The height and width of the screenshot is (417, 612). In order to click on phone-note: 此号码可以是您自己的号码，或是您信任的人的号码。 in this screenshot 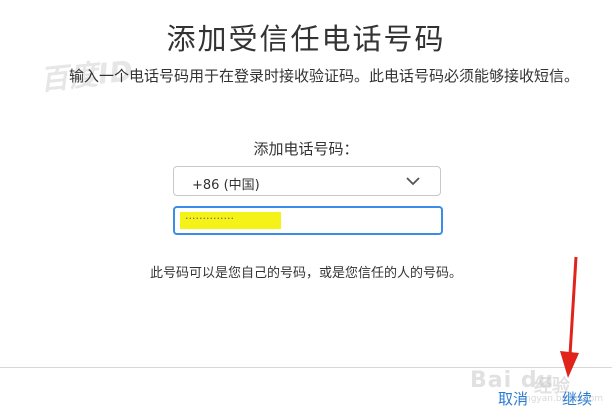, I will do `click(305, 273)`.